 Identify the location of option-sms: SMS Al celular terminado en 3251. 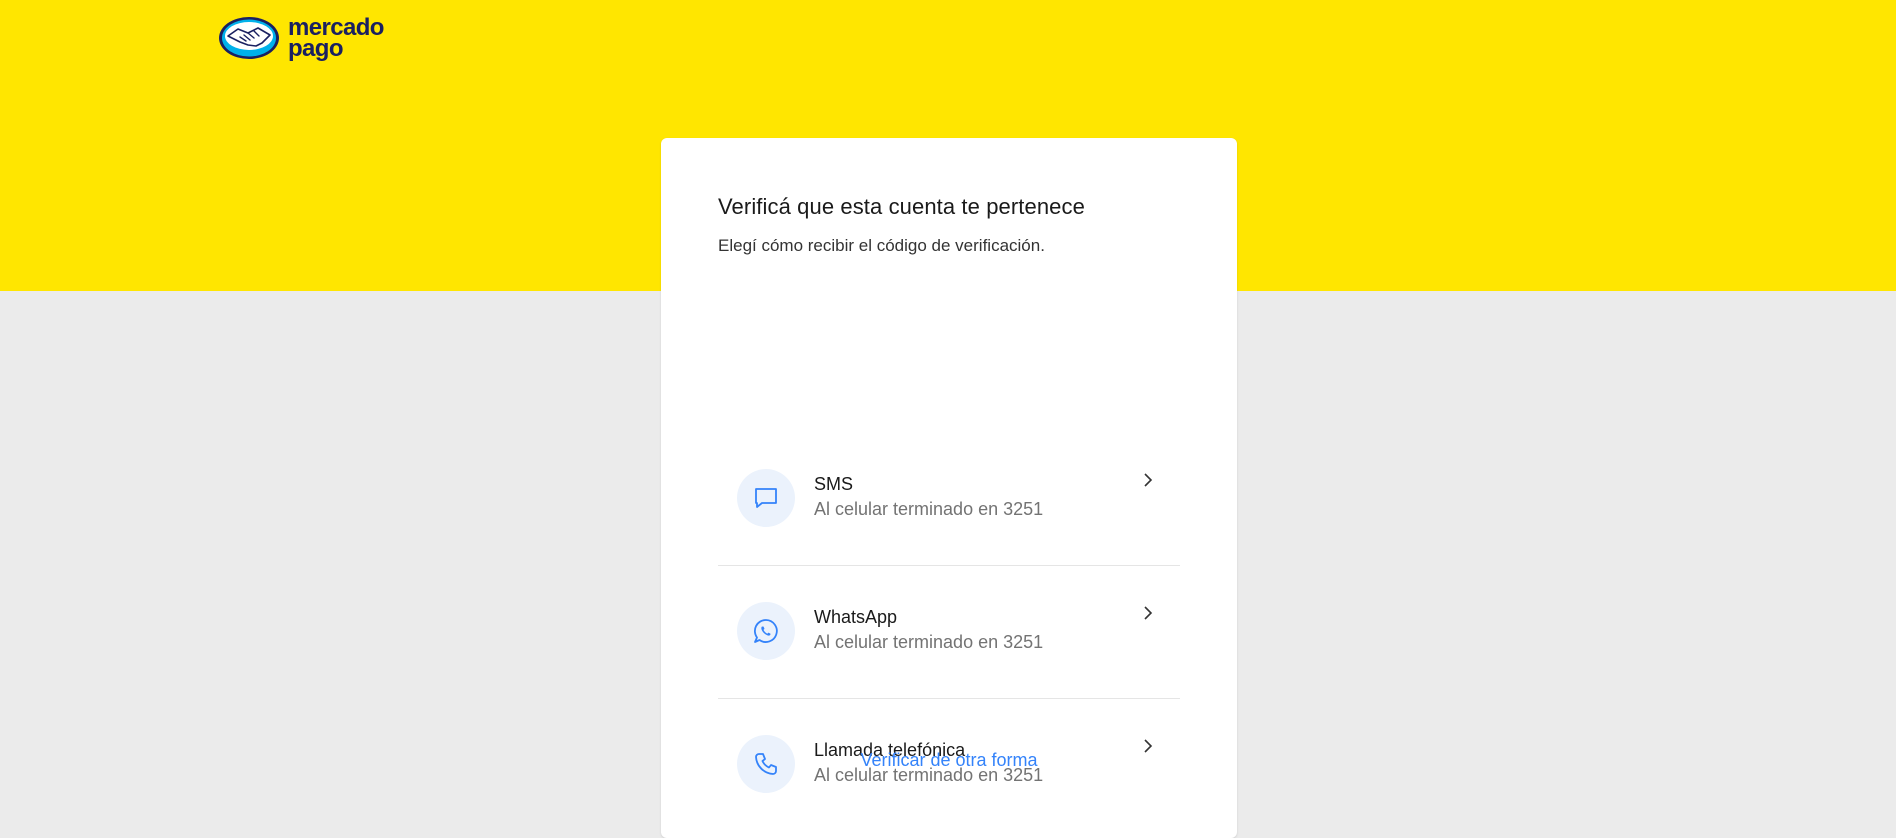
(949, 498).